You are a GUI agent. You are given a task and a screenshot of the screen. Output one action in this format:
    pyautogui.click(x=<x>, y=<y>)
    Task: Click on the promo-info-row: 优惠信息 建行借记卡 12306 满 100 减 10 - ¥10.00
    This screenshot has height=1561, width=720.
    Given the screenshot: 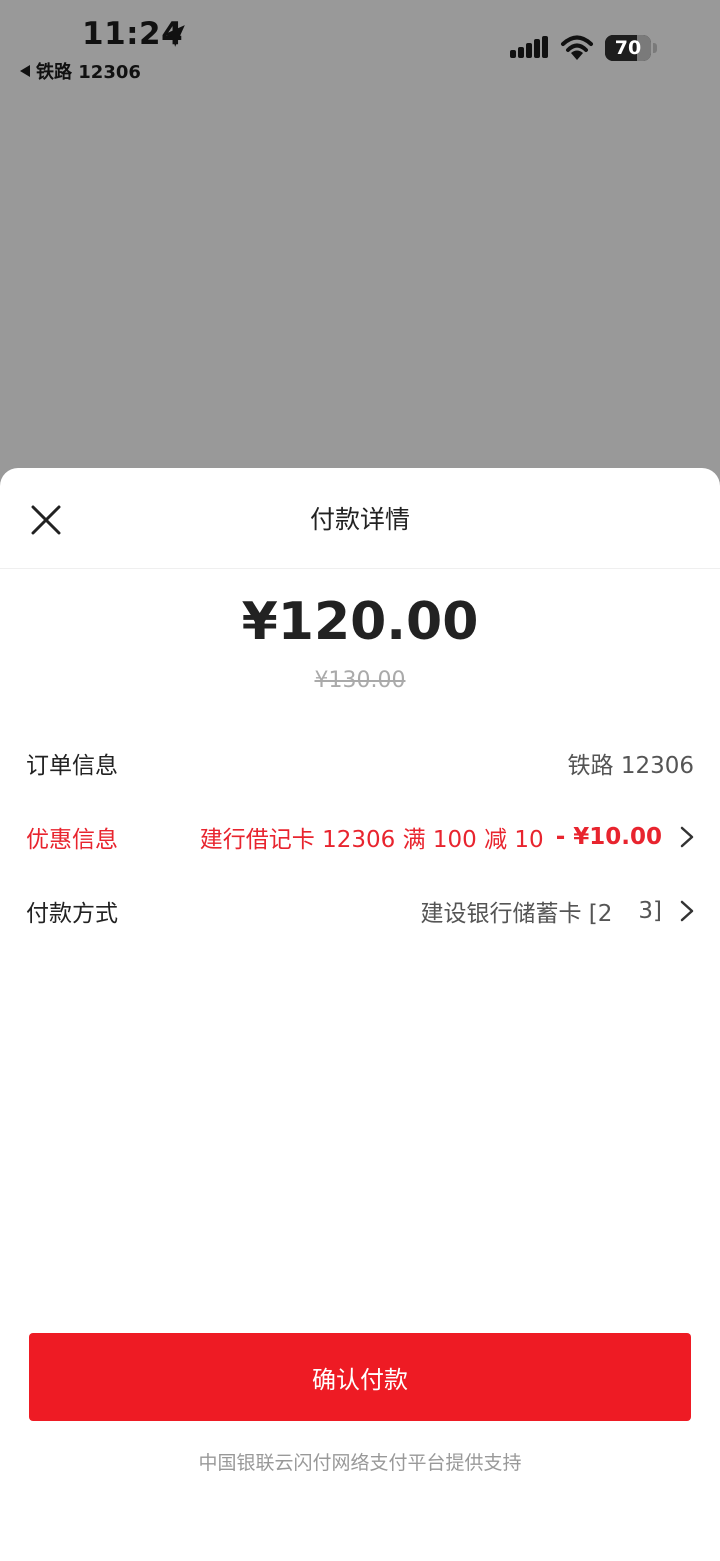 What is the action you would take?
    pyautogui.click(x=360, y=835)
    